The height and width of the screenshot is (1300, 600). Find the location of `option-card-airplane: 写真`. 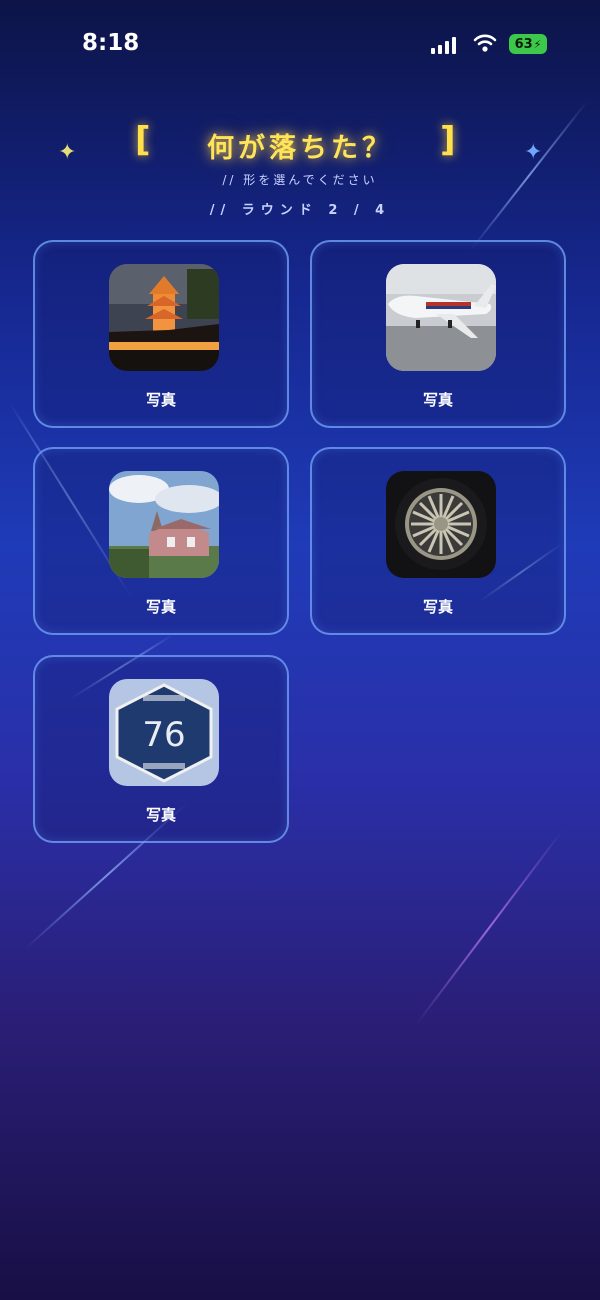

option-card-airplane: 写真 is located at coordinates (438, 334).